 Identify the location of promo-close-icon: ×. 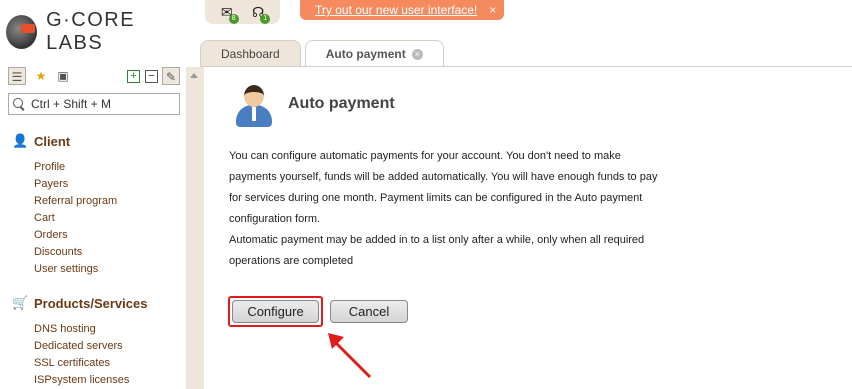
(492, 10).